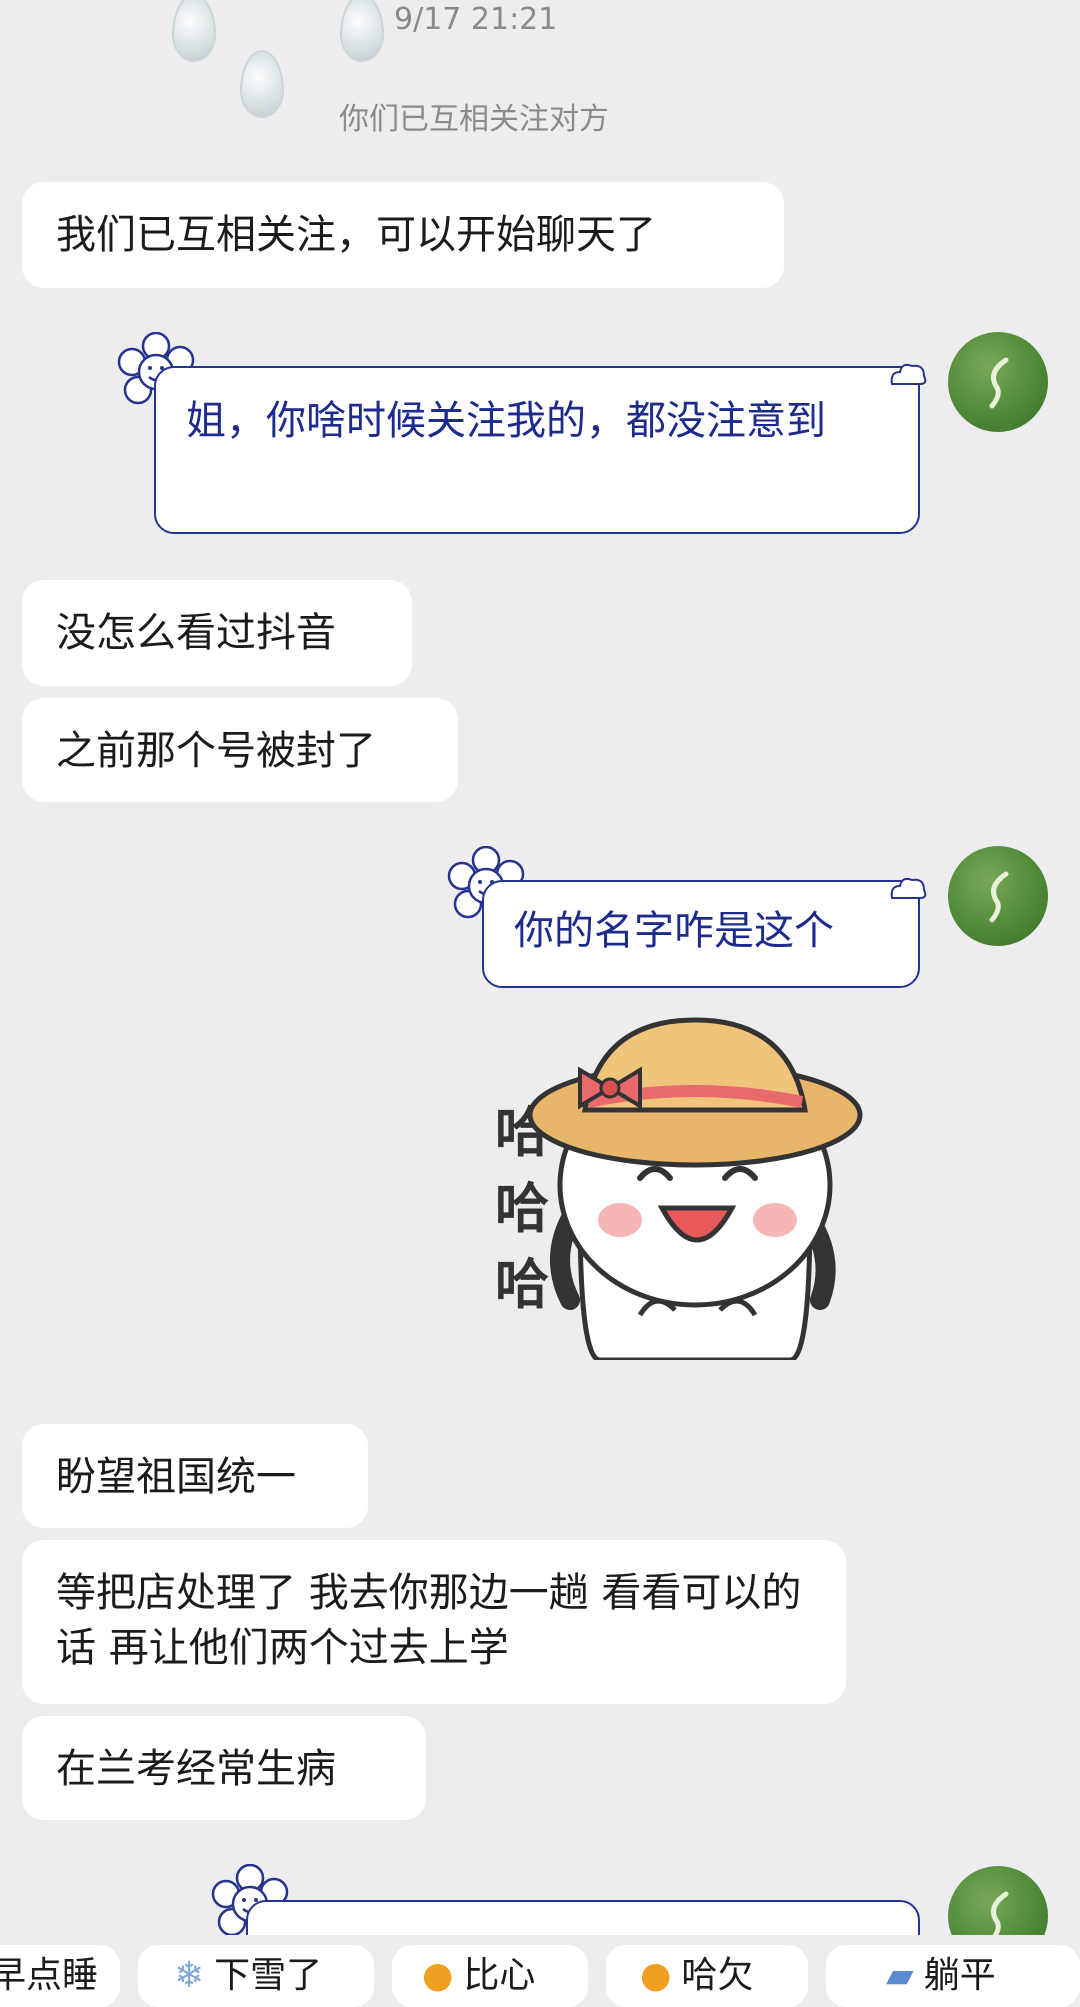  What do you see at coordinates (429, 1620) in the screenshot?
I see `message-text: 等把店处理了 我去你那边一趟 看看可以的话 再让他们两个过去上学` at bounding box center [429, 1620].